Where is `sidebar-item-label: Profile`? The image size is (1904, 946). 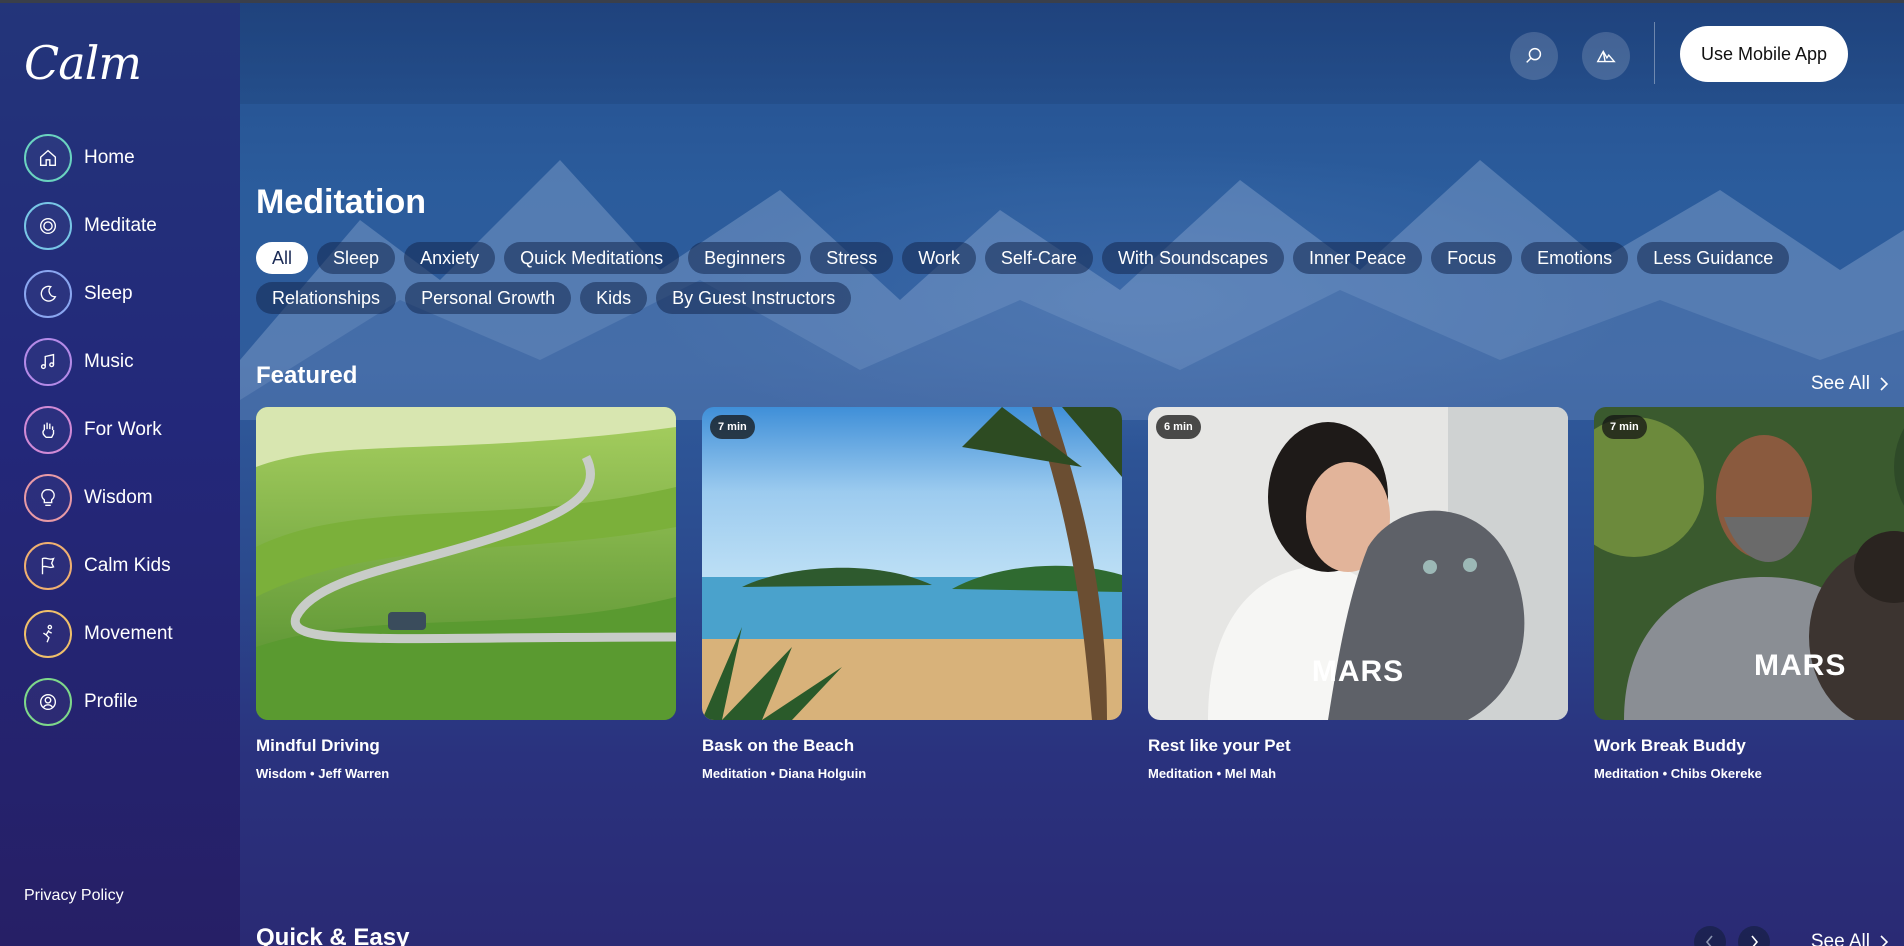 sidebar-item-label: Profile is located at coordinates (111, 701).